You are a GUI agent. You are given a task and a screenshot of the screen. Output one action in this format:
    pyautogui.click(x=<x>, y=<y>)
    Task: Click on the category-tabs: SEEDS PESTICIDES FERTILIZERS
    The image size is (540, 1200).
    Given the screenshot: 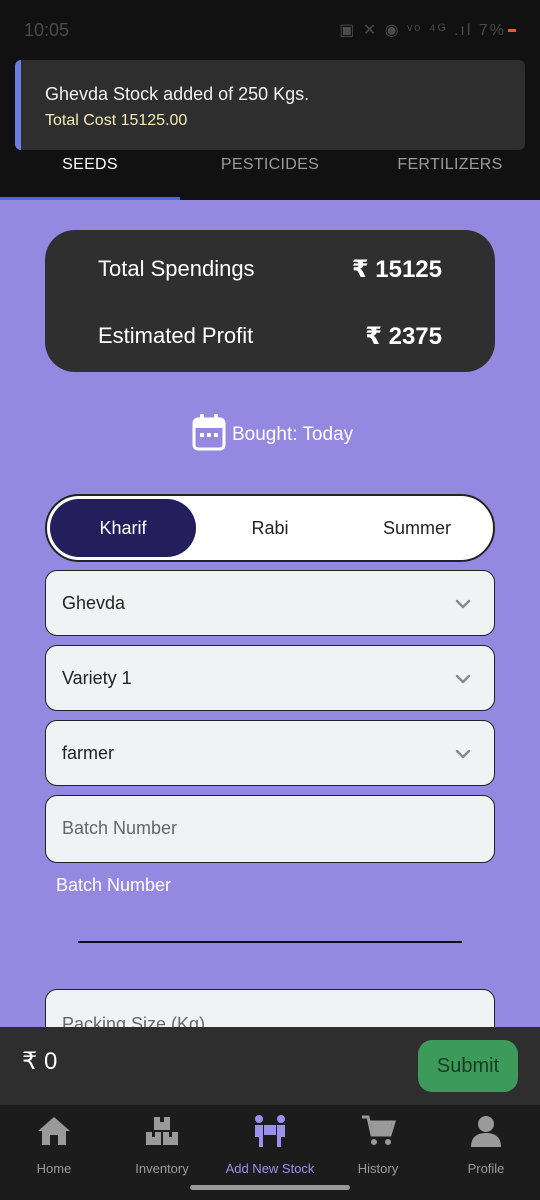 What is the action you would take?
    pyautogui.click(x=270, y=175)
    